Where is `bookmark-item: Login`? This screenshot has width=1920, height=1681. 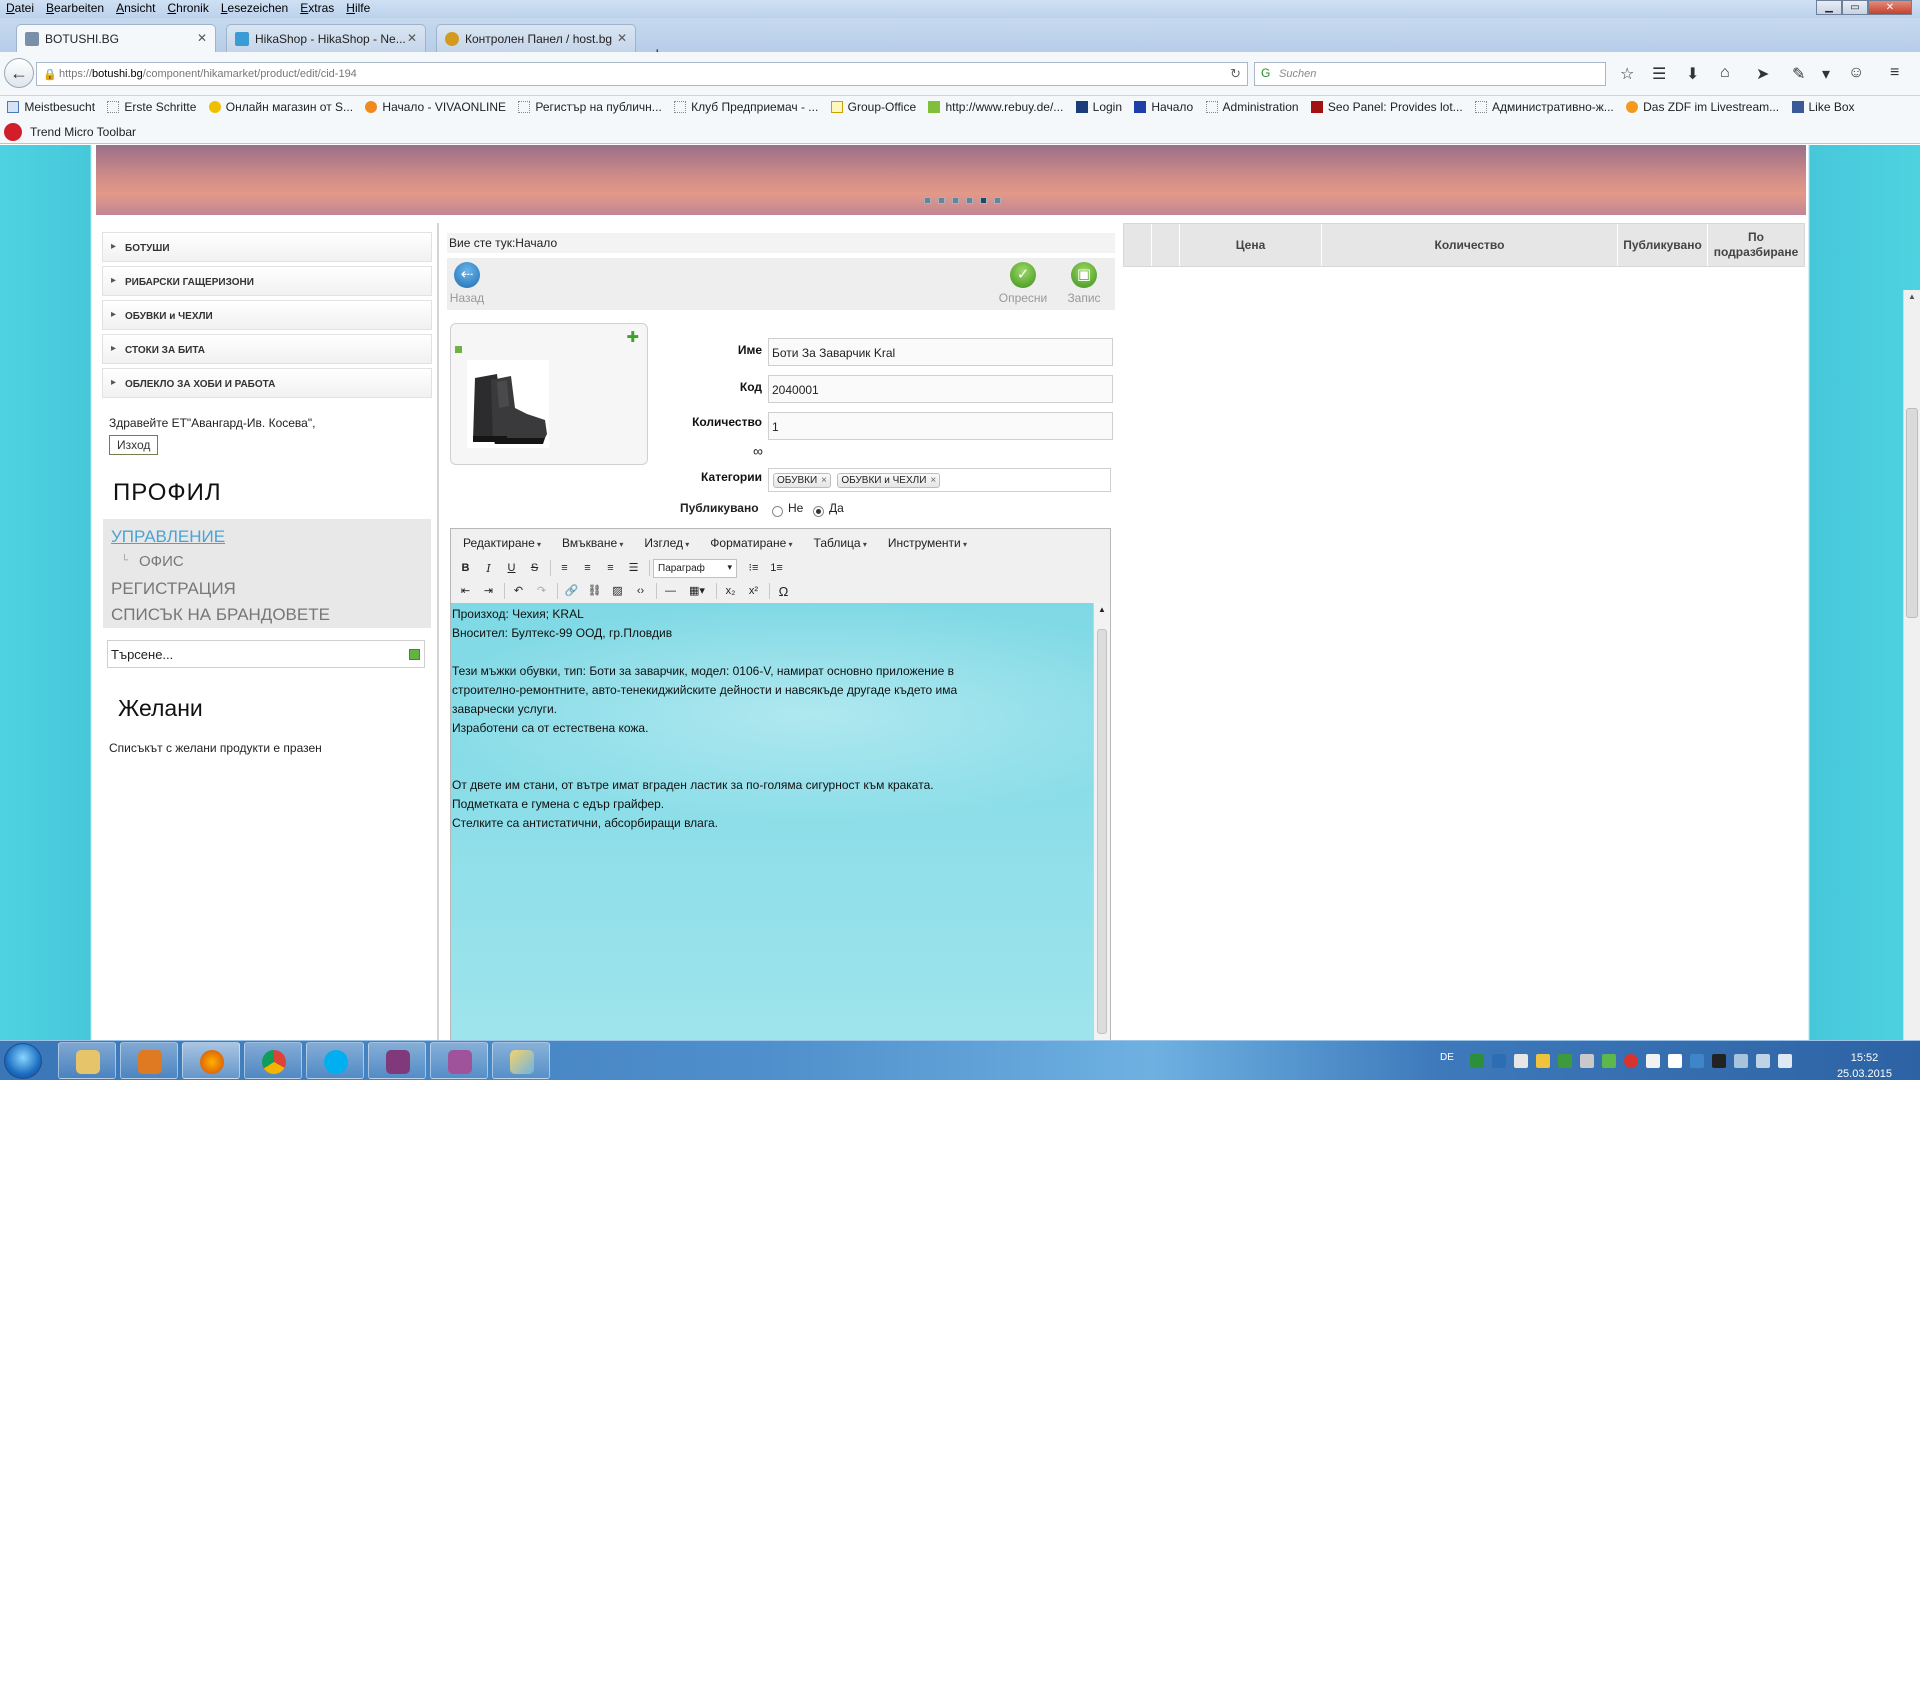
bookmark-item: Login is located at coordinates (1098, 105).